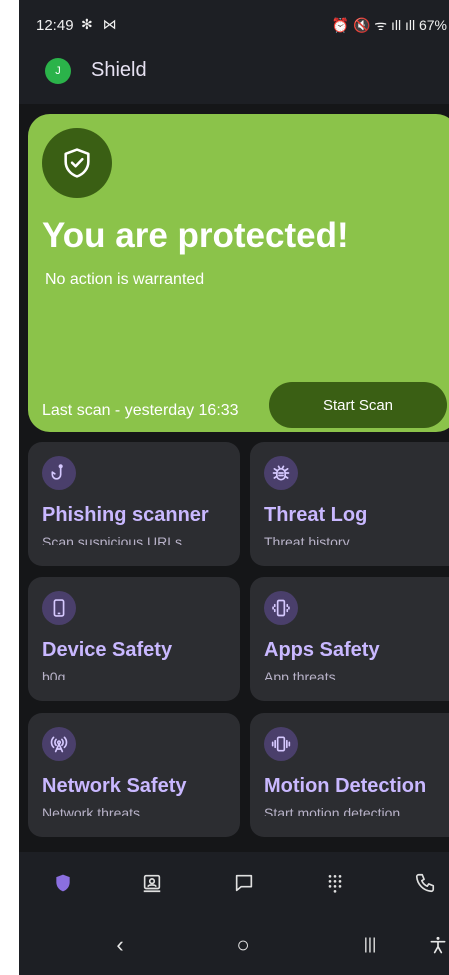  Describe the element at coordinates (107, 650) in the screenshot. I see `card-title: Device Safety` at that location.